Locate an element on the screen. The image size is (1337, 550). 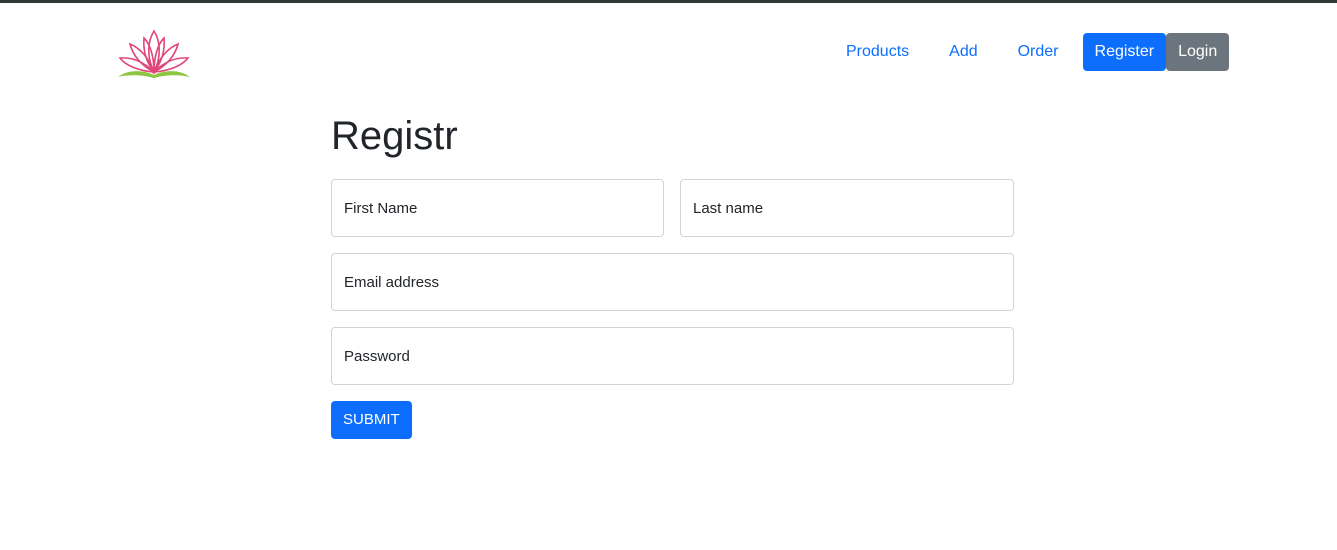
email-field is located at coordinates (672, 282).